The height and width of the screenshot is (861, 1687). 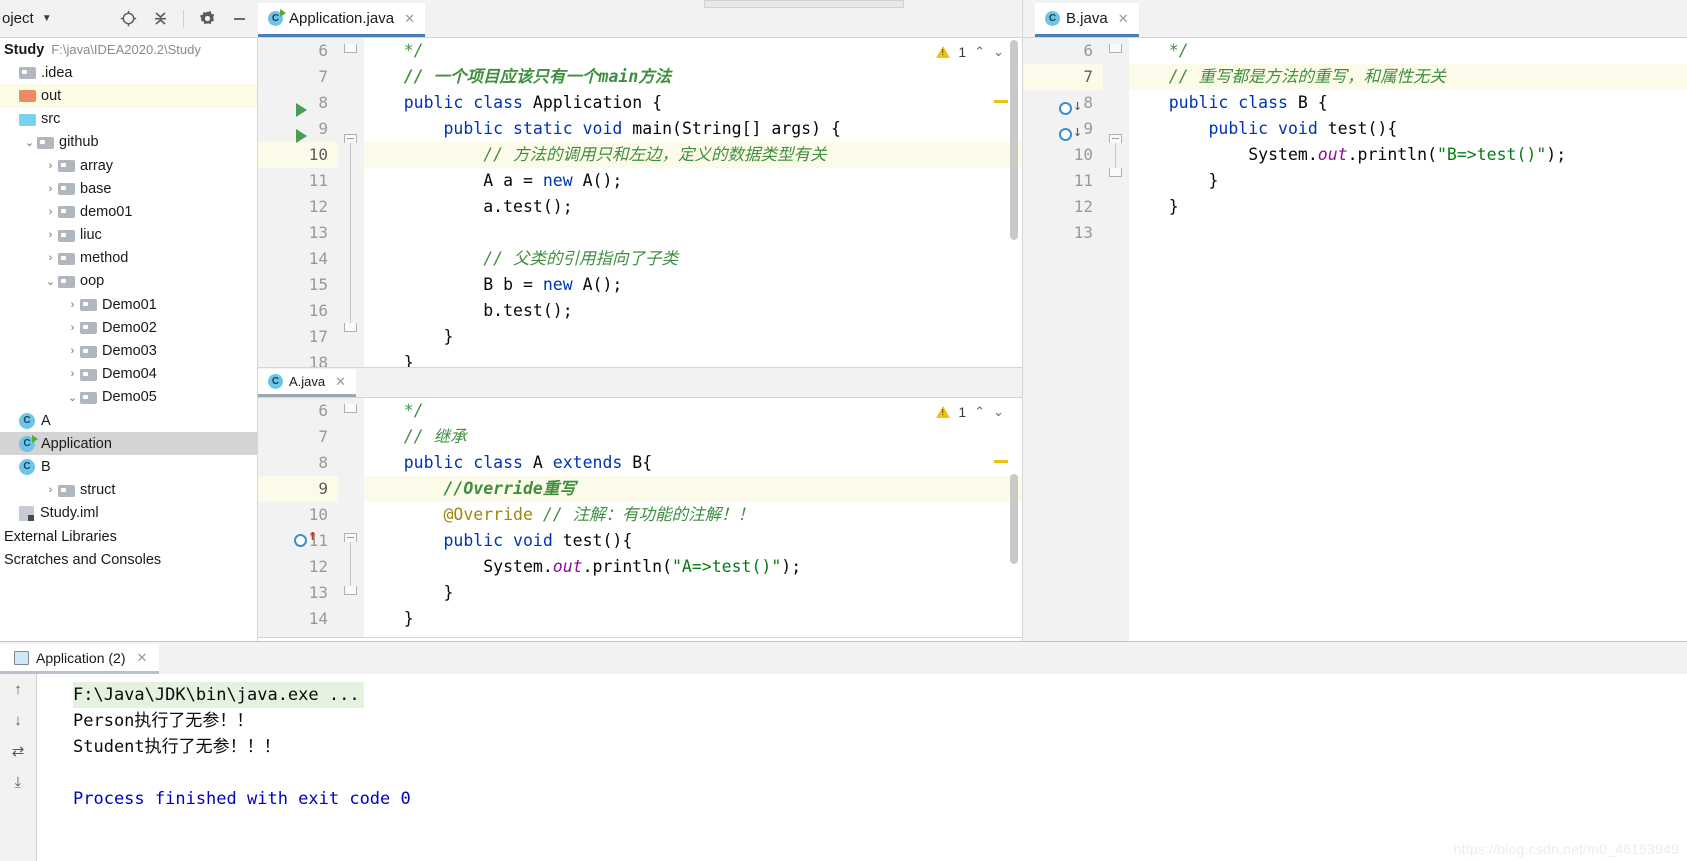 I want to click on tree-item-external-libraries: External Libraries, so click(x=128, y=536).